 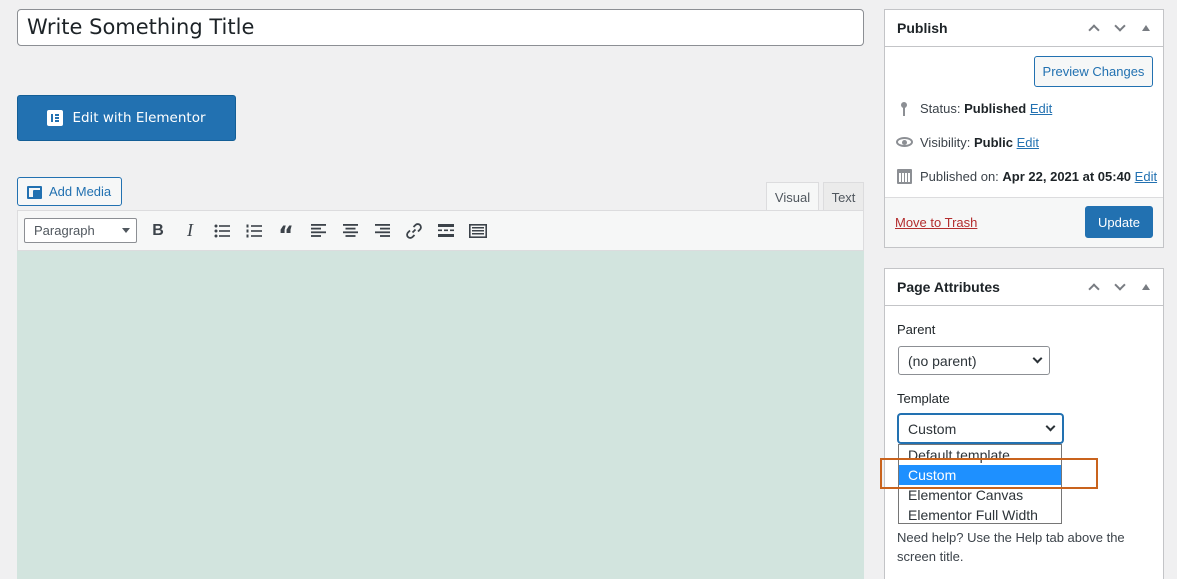 I want to click on bulleted-list-icon, so click(x=222, y=231).